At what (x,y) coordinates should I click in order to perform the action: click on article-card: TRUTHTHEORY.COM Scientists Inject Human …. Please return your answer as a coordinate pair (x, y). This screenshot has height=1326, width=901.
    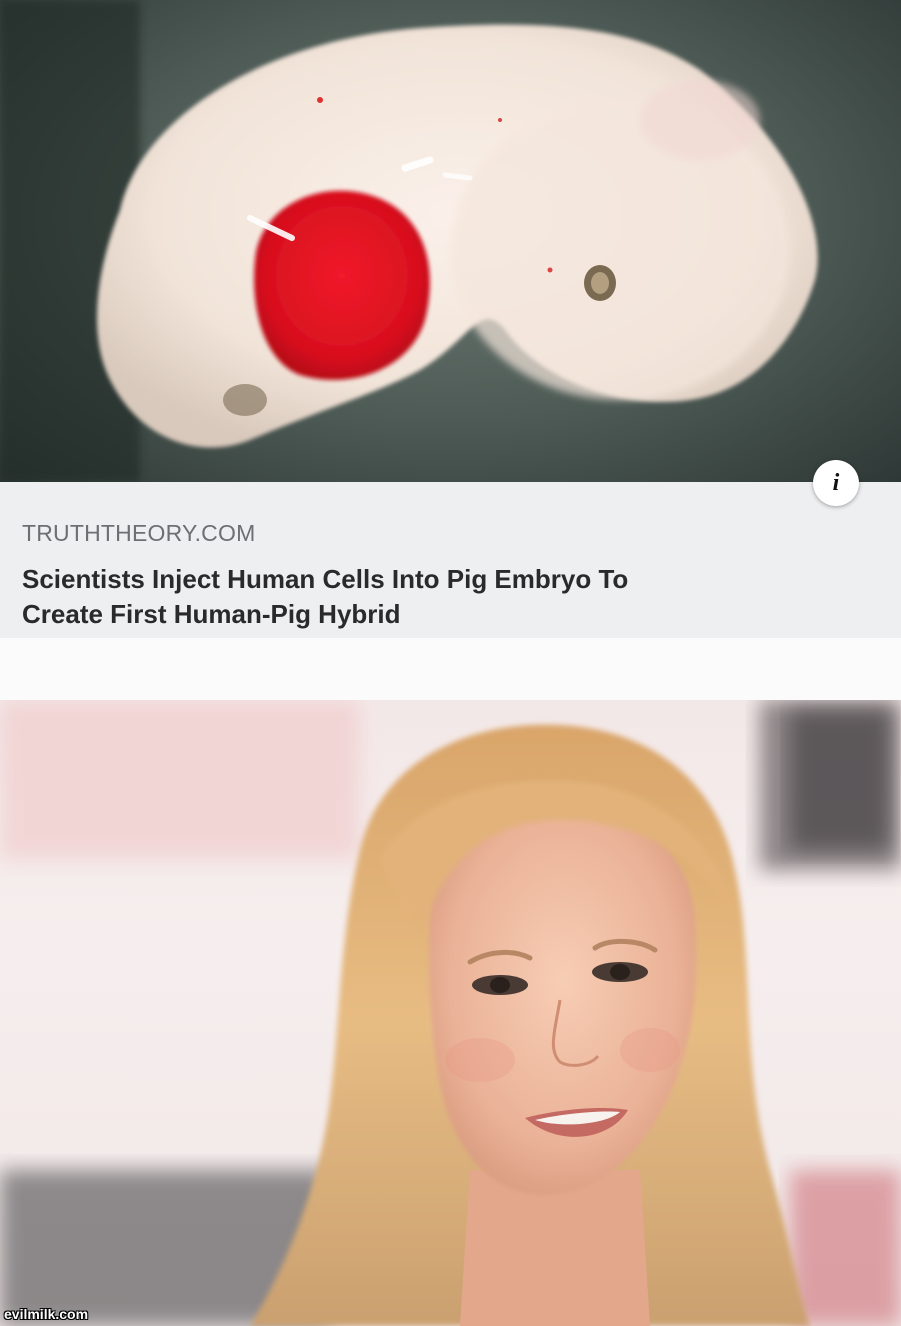
    Looking at the image, I should click on (450, 560).